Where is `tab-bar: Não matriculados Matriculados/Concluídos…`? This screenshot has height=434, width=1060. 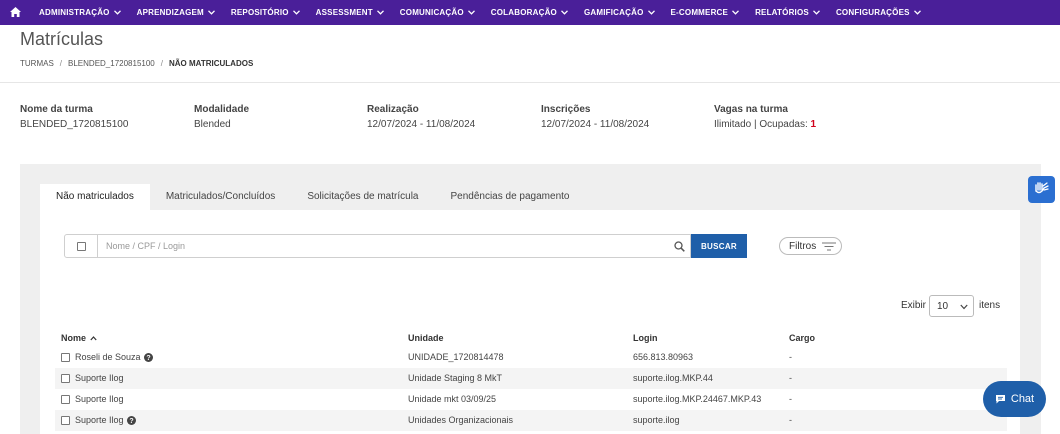
tab-bar: Não matriculados Matriculados/Concluídos… is located at coordinates (312, 197).